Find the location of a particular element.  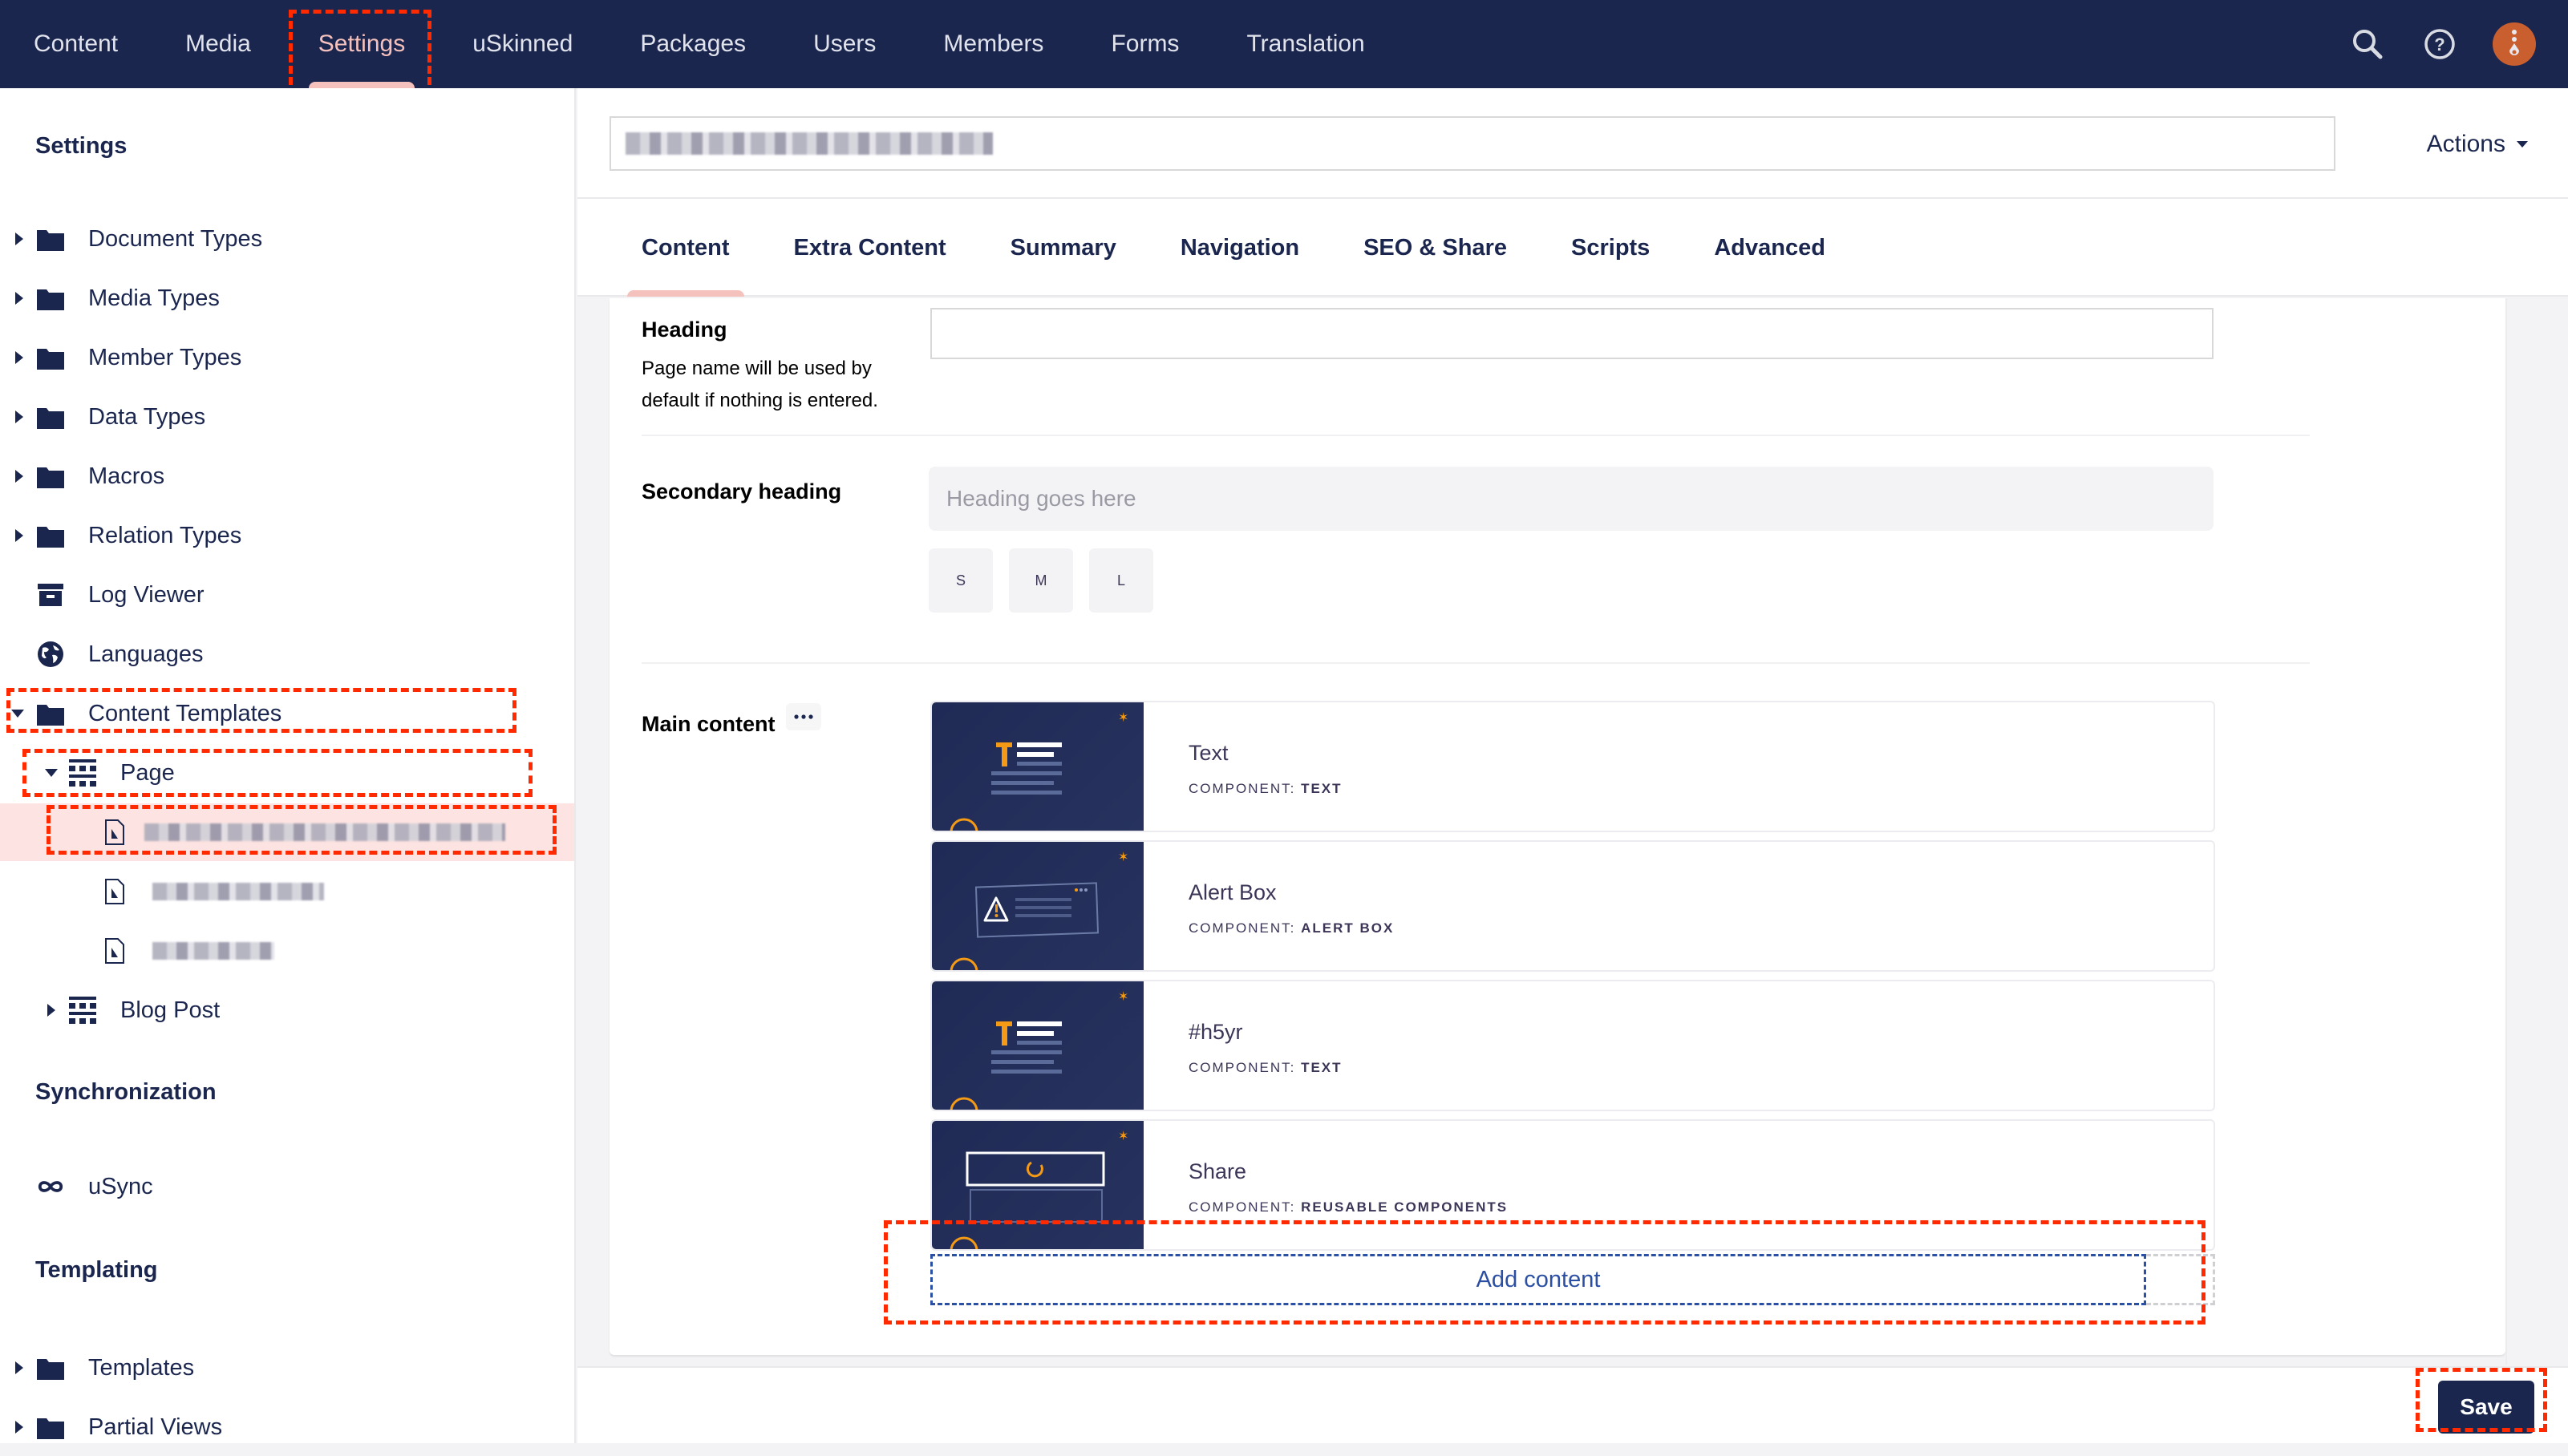

tree-item-template-selected is located at coordinates (287, 832).